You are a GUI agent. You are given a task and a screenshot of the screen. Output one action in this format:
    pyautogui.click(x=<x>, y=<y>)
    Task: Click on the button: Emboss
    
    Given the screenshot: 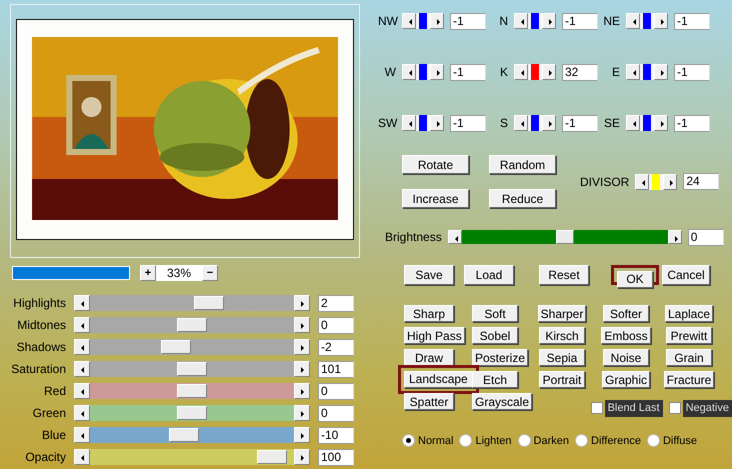 What is the action you would take?
    pyautogui.click(x=626, y=335)
    